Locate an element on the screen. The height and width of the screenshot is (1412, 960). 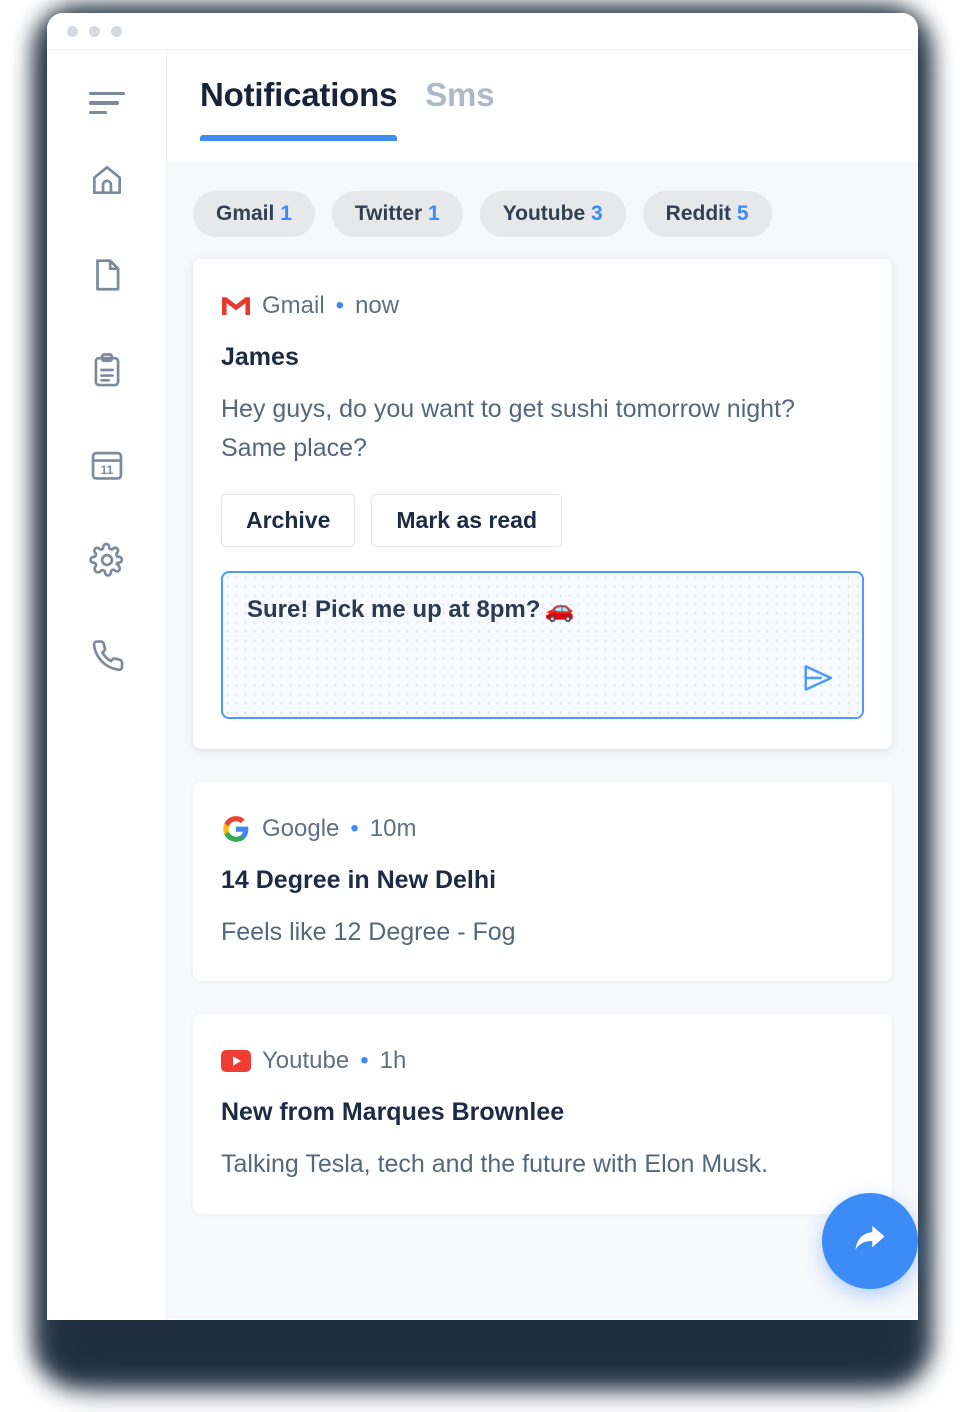
phone-icon is located at coordinates (107, 655).